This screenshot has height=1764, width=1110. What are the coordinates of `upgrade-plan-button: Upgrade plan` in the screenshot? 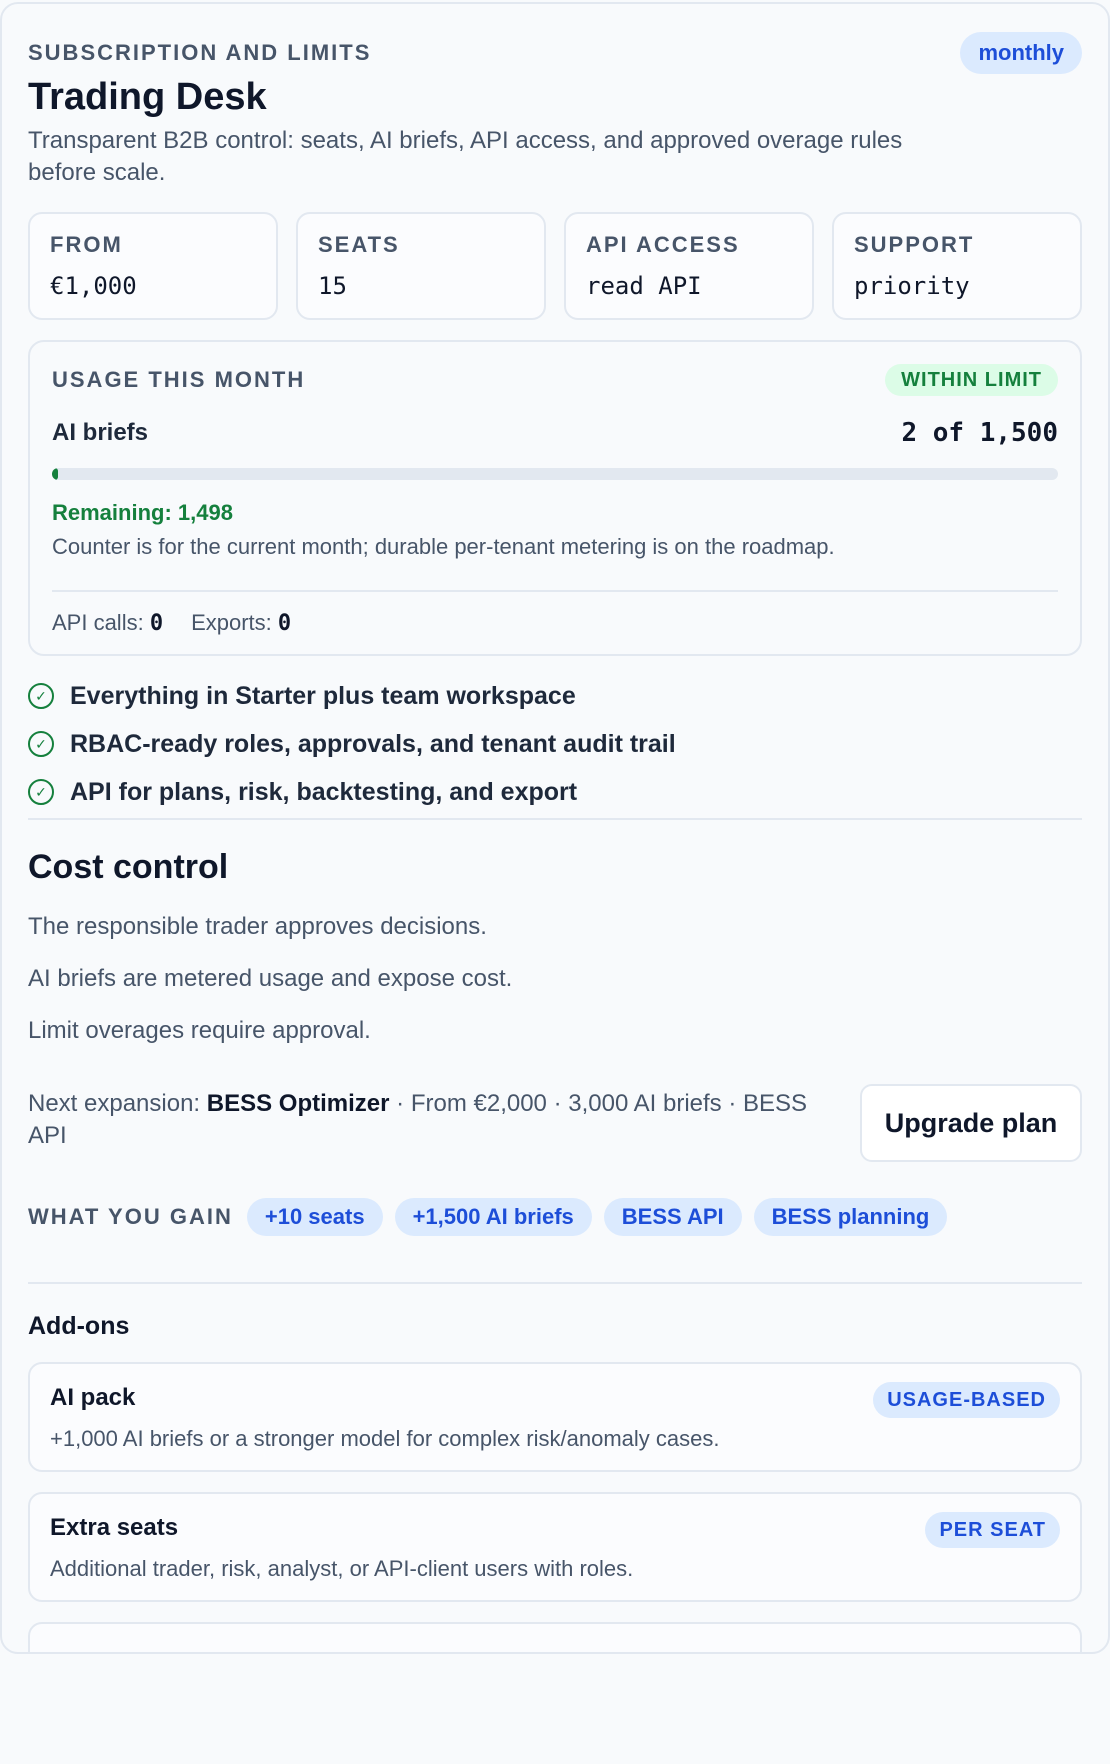 It's located at (971, 1123).